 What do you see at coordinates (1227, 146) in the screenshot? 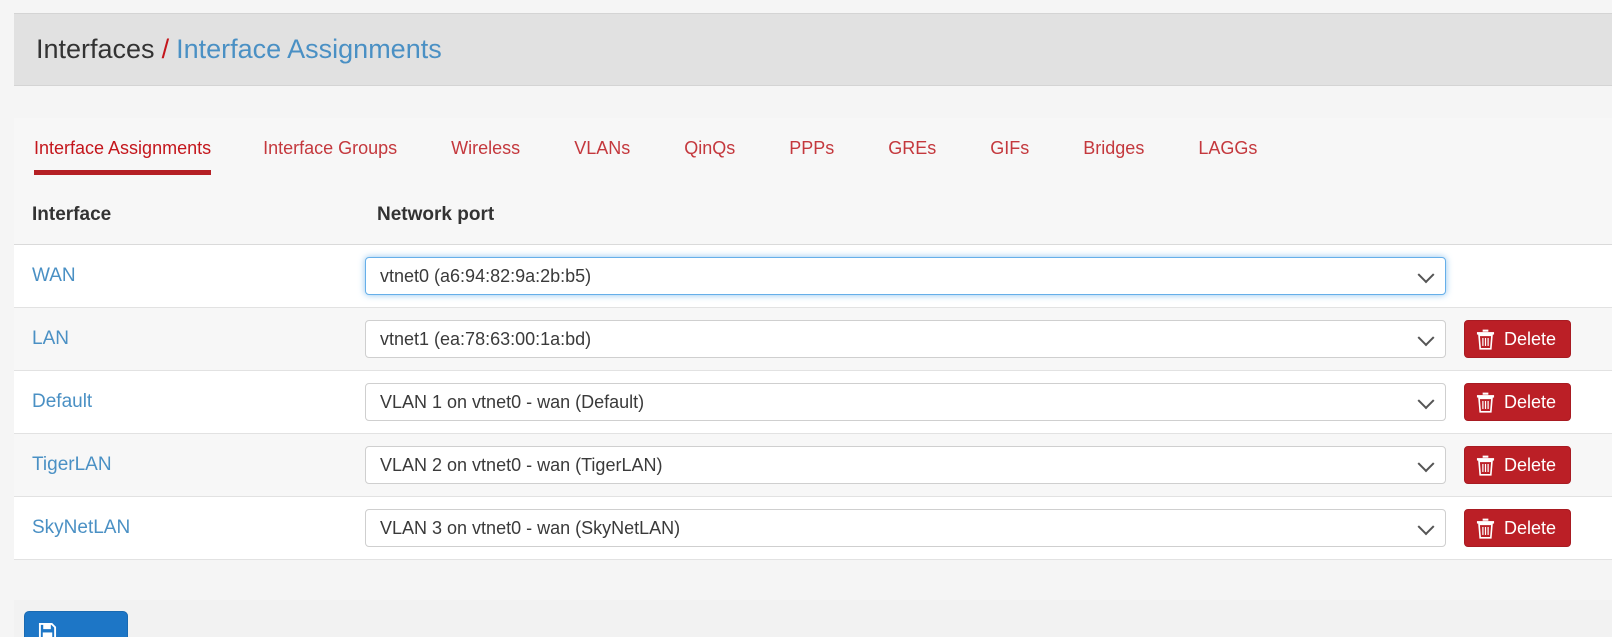
I see `tab-laggs: LAGGs` at bounding box center [1227, 146].